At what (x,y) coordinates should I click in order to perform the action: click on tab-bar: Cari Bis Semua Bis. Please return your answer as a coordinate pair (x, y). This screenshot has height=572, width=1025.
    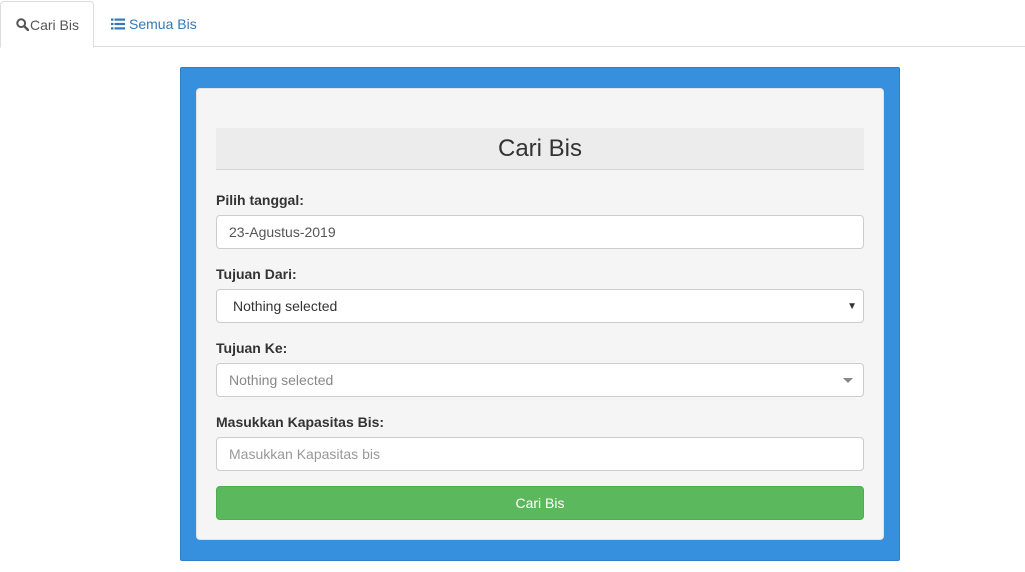
    Looking at the image, I should click on (512, 24).